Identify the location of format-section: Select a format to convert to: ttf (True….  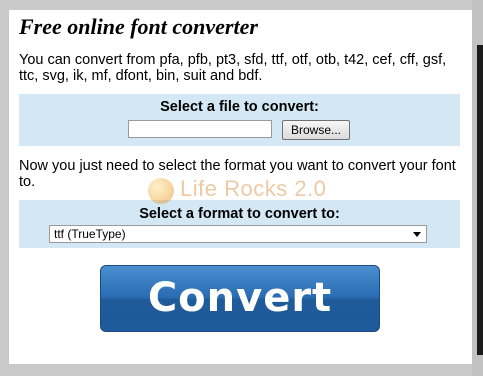
(239, 224).